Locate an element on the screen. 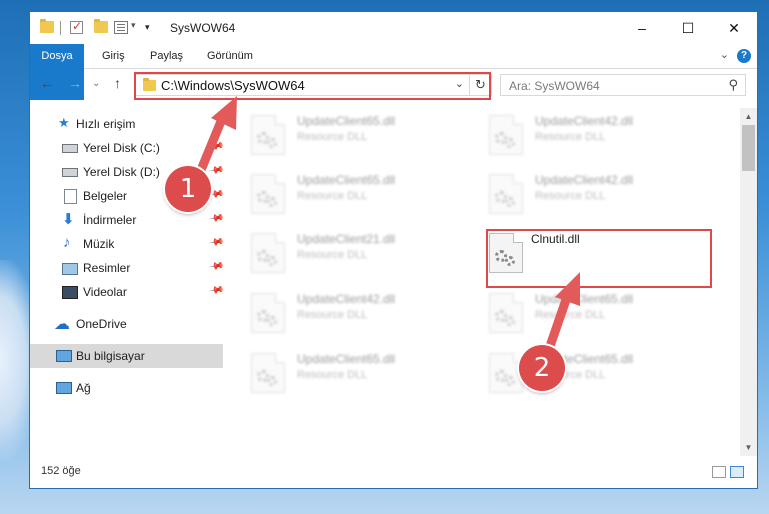  item-count: 152 öğe is located at coordinates (61, 471).